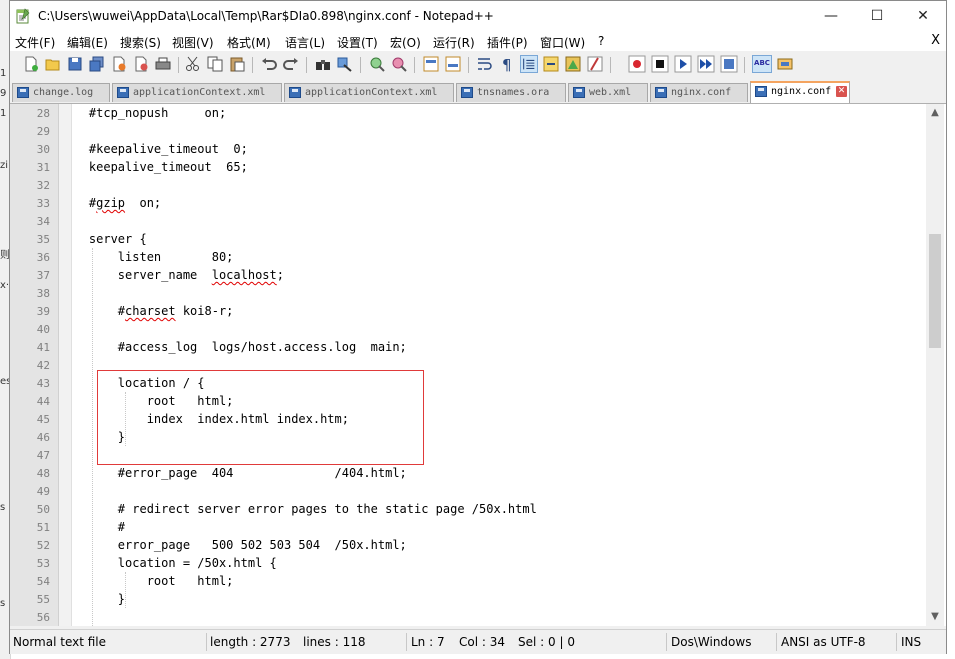  Describe the element at coordinates (43, 419) in the screenshot. I see `line-number: 45` at that location.